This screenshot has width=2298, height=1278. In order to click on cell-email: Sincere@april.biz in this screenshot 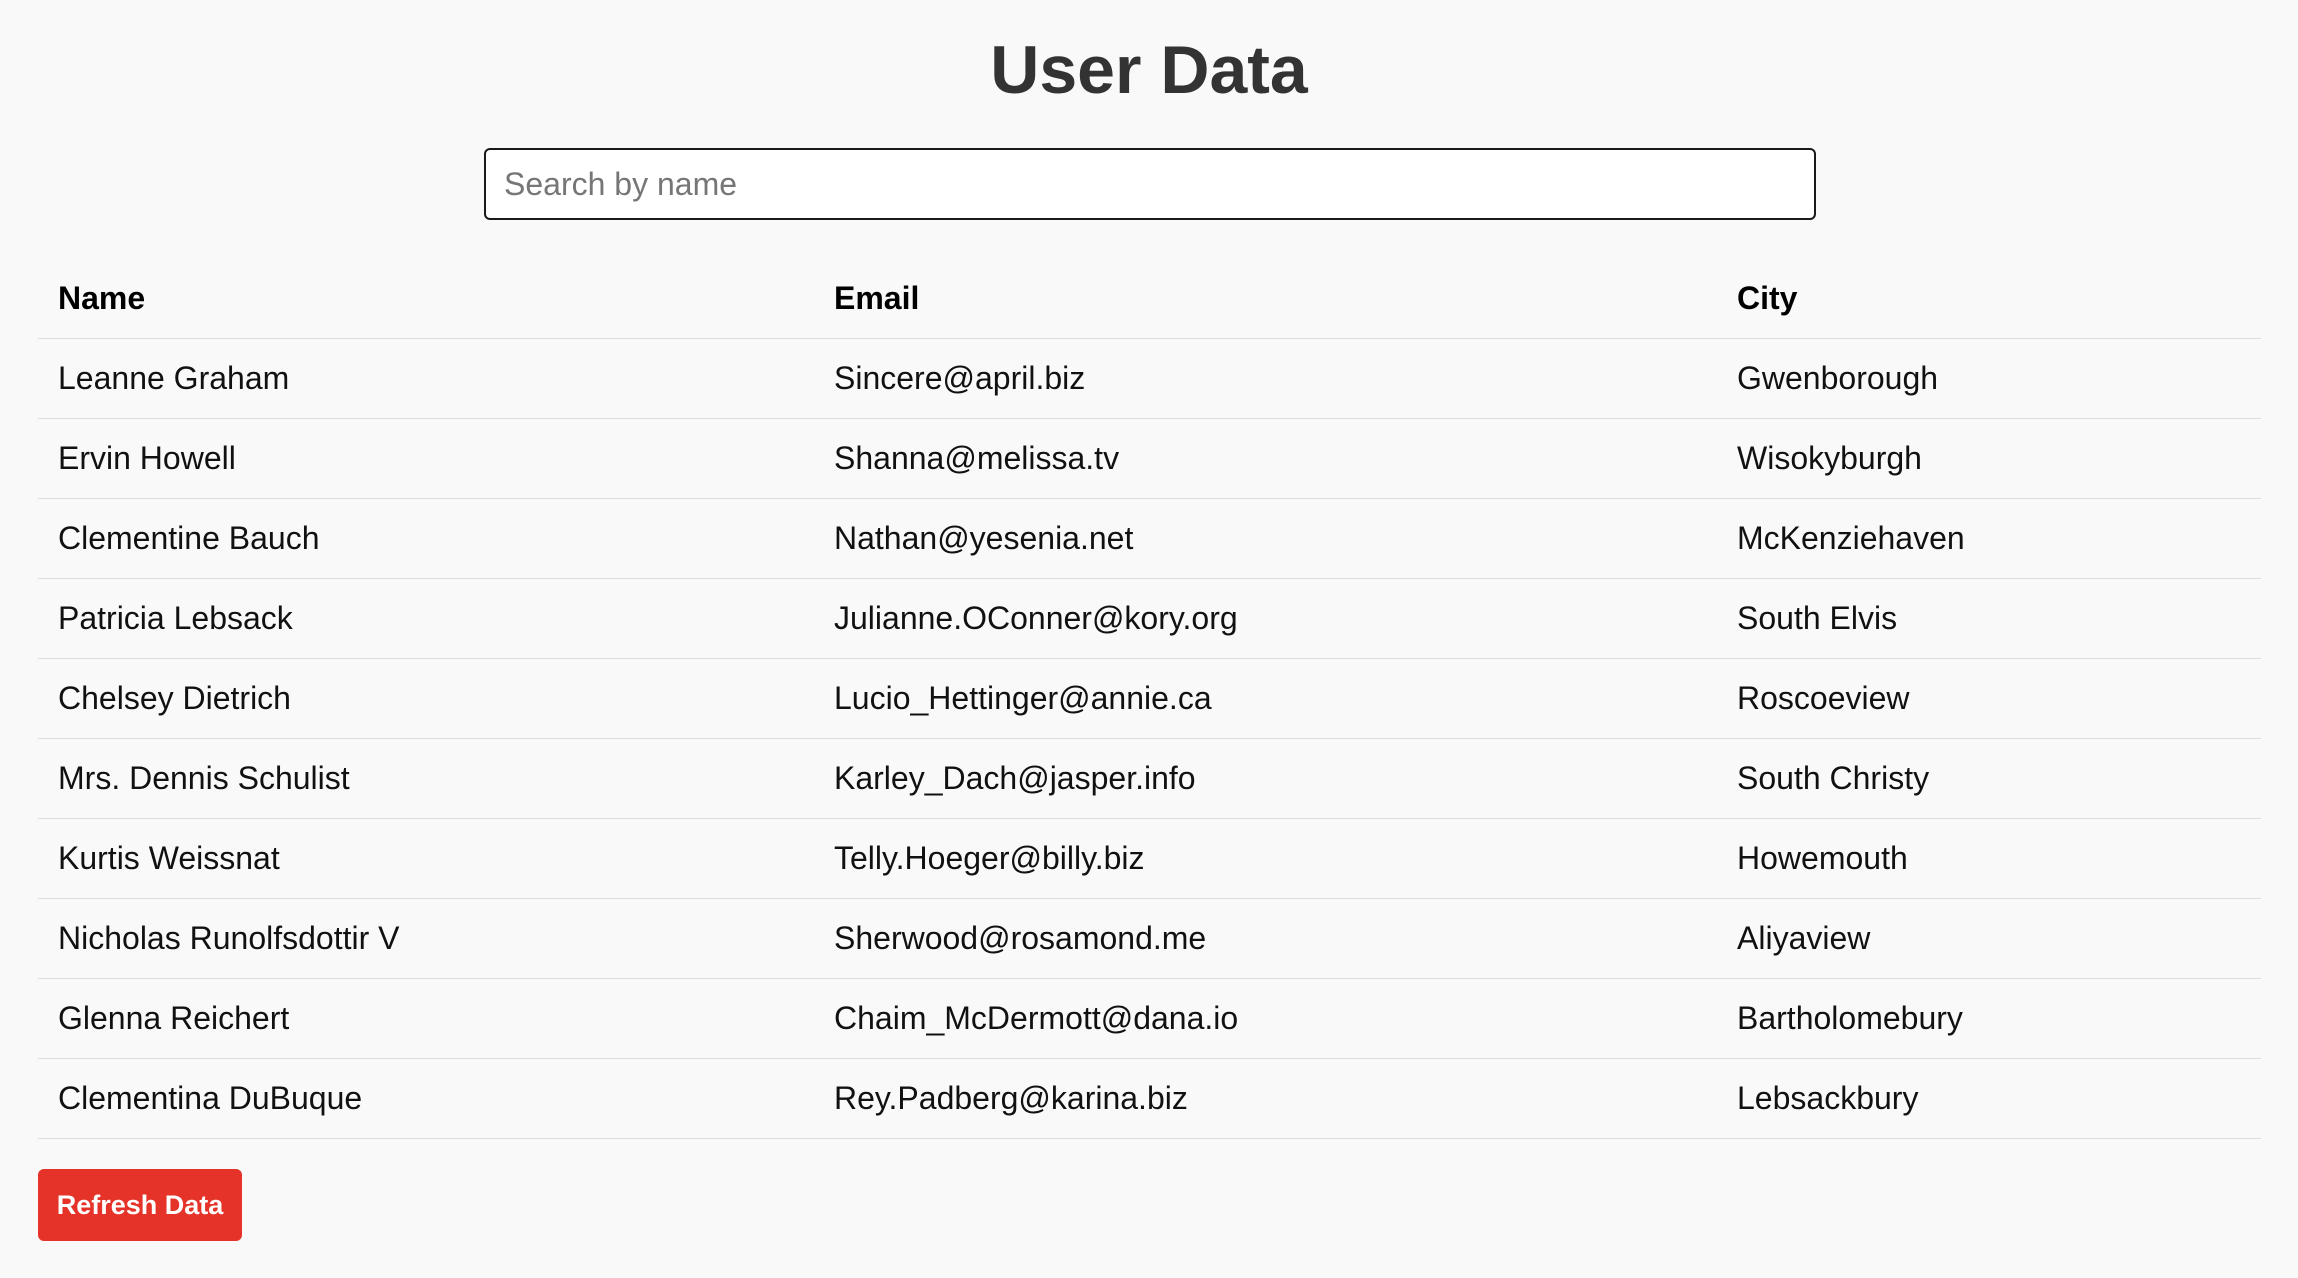, I will do `click(1265, 378)`.